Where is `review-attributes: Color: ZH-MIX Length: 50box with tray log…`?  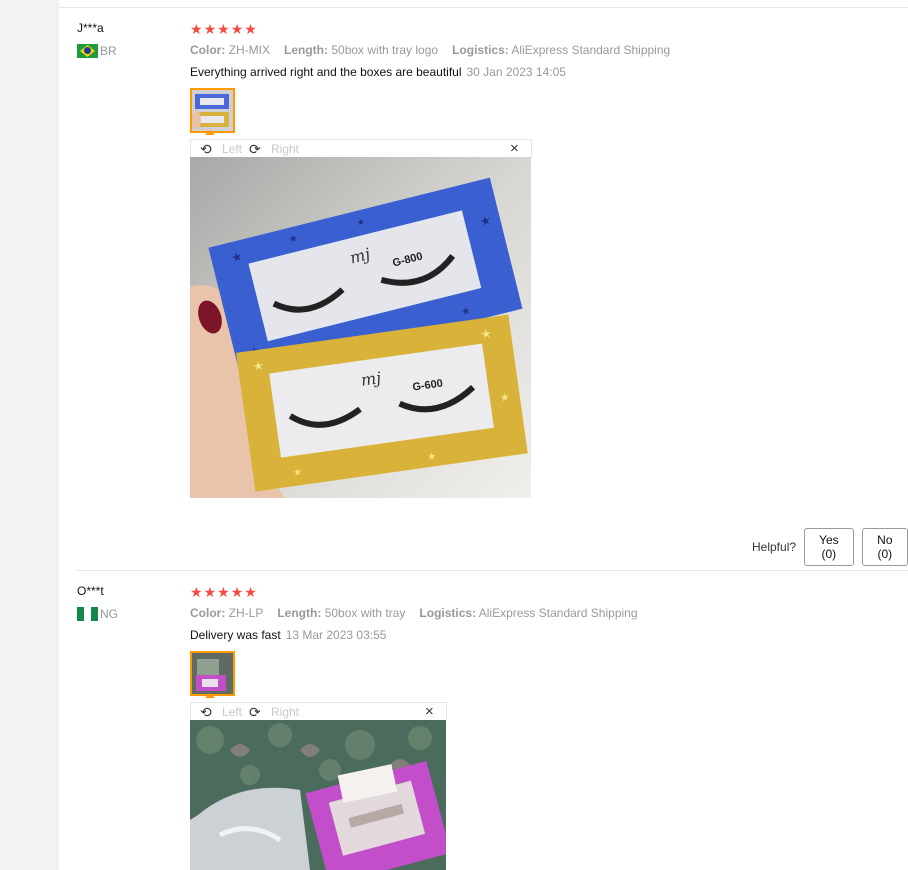
review-attributes: Color: ZH-MIX Length: 50box with tray log… is located at coordinates (430, 50).